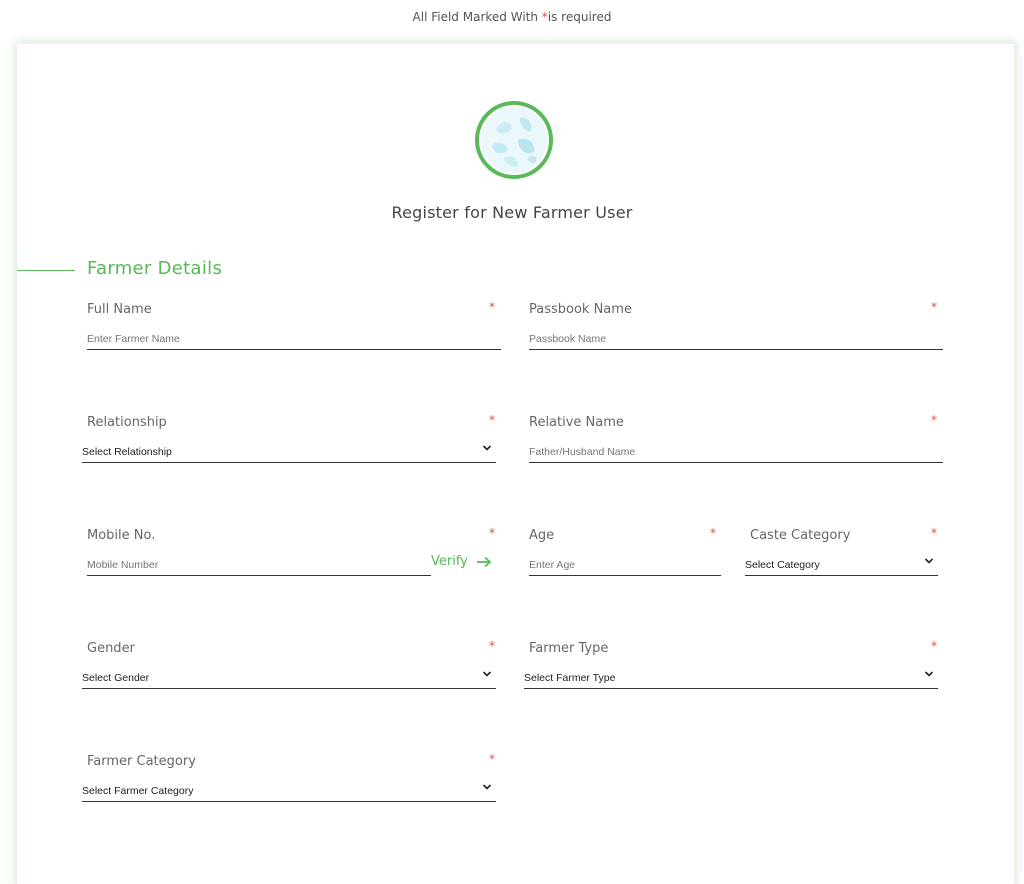  Describe the element at coordinates (289, 791) in the screenshot. I see `farmer-category-select: Select Farmer Category` at that location.